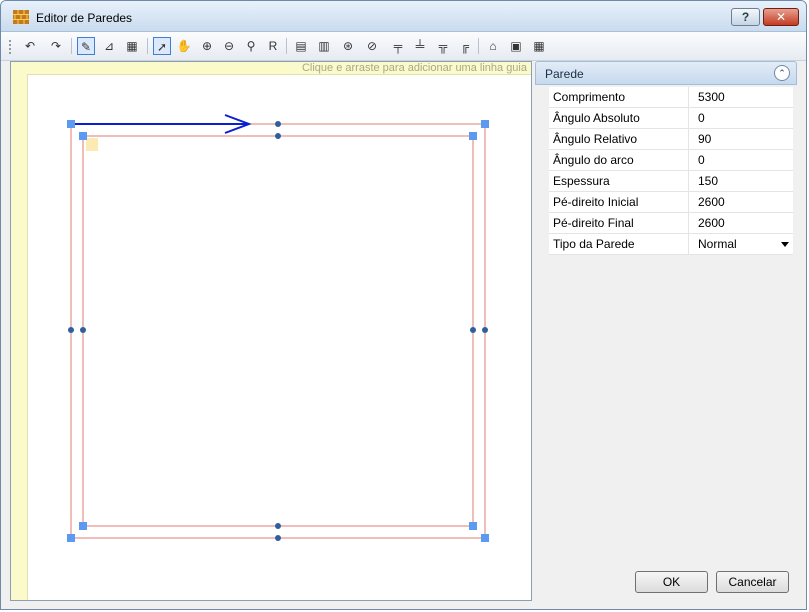 The width and height of the screenshot is (809, 612). What do you see at coordinates (671, 582) in the screenshot?
I see `ok-button: OK` at bounding box center [671, 582].